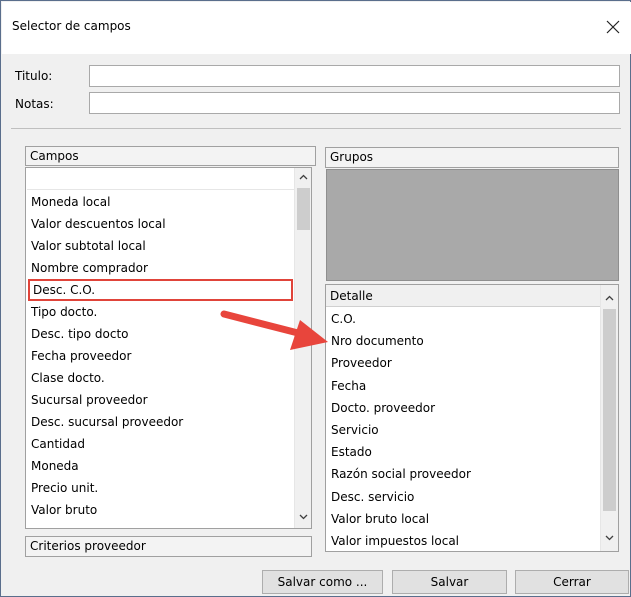 The height and width of the screenshot is (597, 631). I want to click on detalle-scroll-up, so click(609, 298).